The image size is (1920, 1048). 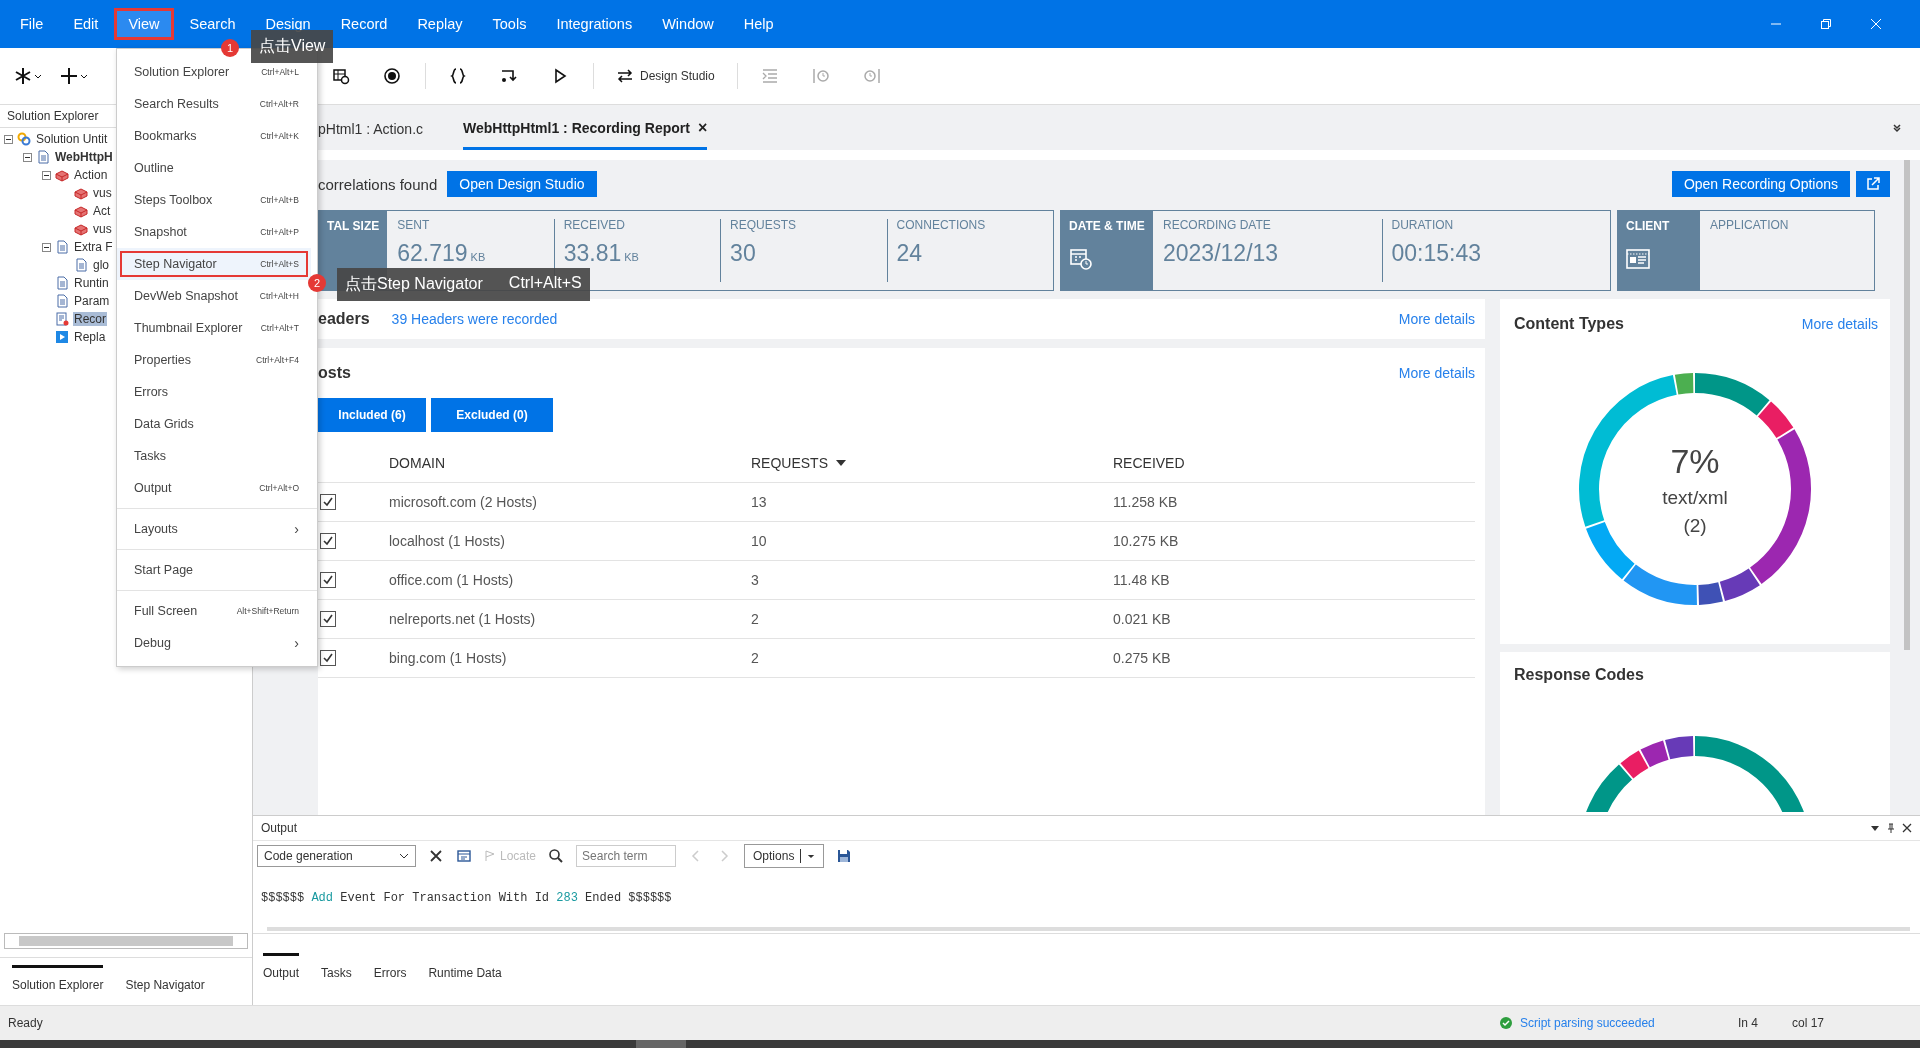 I want to click on menu-entry: Full Screen Alt+Shift+Return, so click(x=214, y=611).